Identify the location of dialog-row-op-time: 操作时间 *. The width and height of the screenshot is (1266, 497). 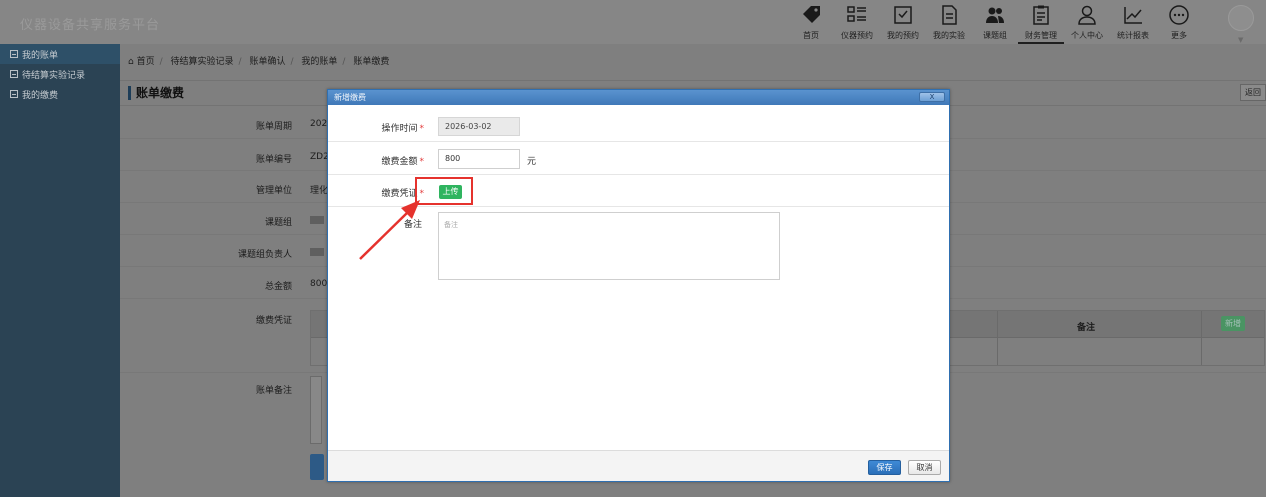
(638, 126).